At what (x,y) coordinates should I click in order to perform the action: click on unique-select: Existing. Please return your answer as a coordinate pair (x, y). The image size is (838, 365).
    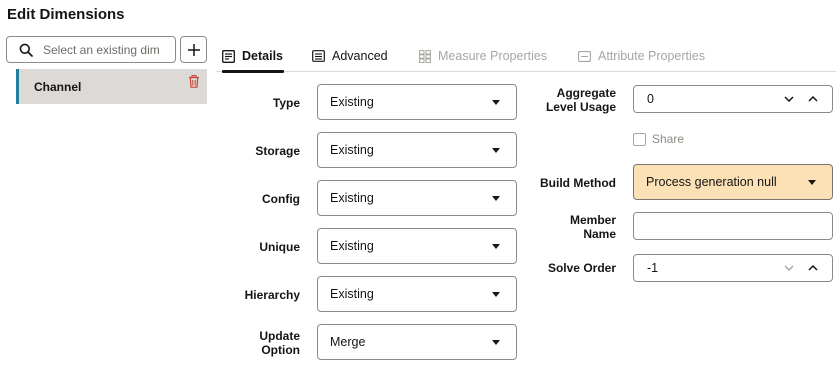
    Looking at the image, I should click on (417, 246).